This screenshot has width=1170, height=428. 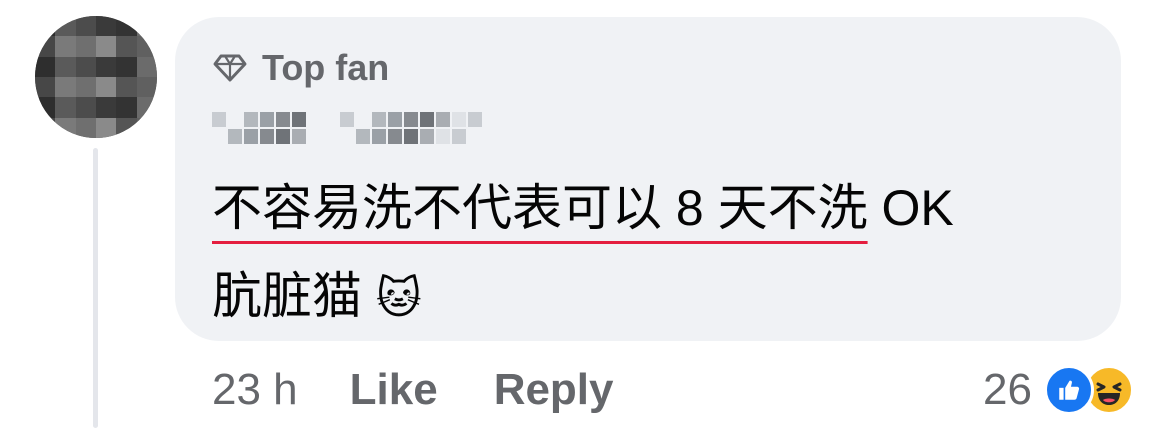 What do you see at coordinates (910, 208) in the screenshot?
I see `comment-line-1-rest: OK` at bounding box center [910, 208].